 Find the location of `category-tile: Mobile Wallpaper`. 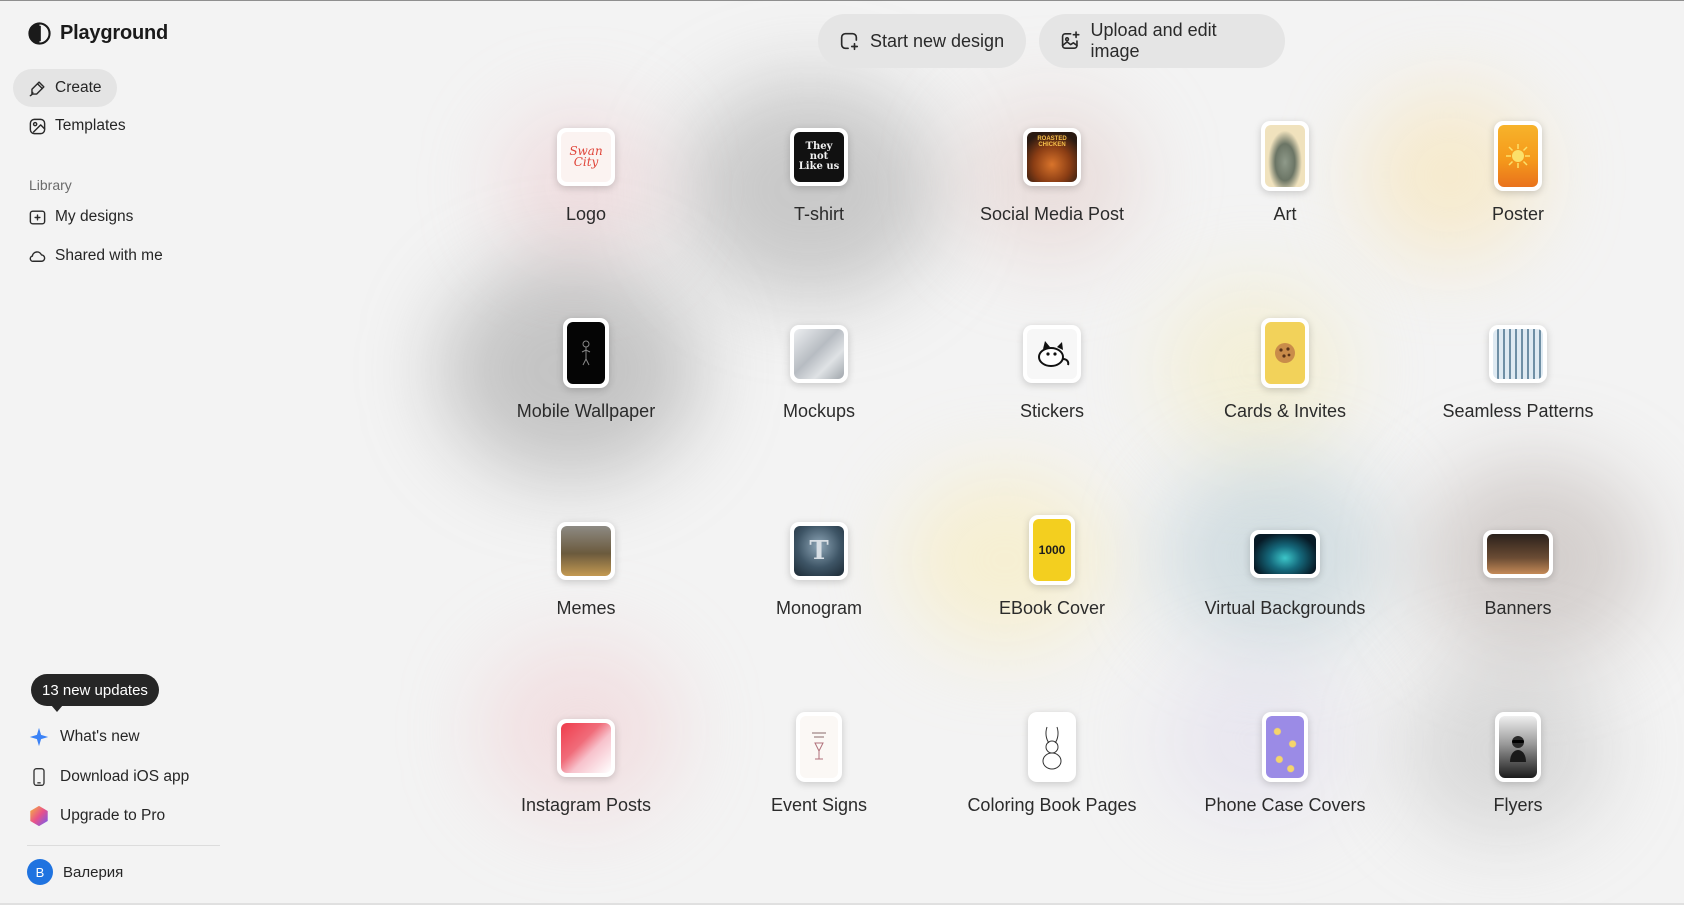

category-tile: Mobile Wallpaper is located at coordinates (586, 384).